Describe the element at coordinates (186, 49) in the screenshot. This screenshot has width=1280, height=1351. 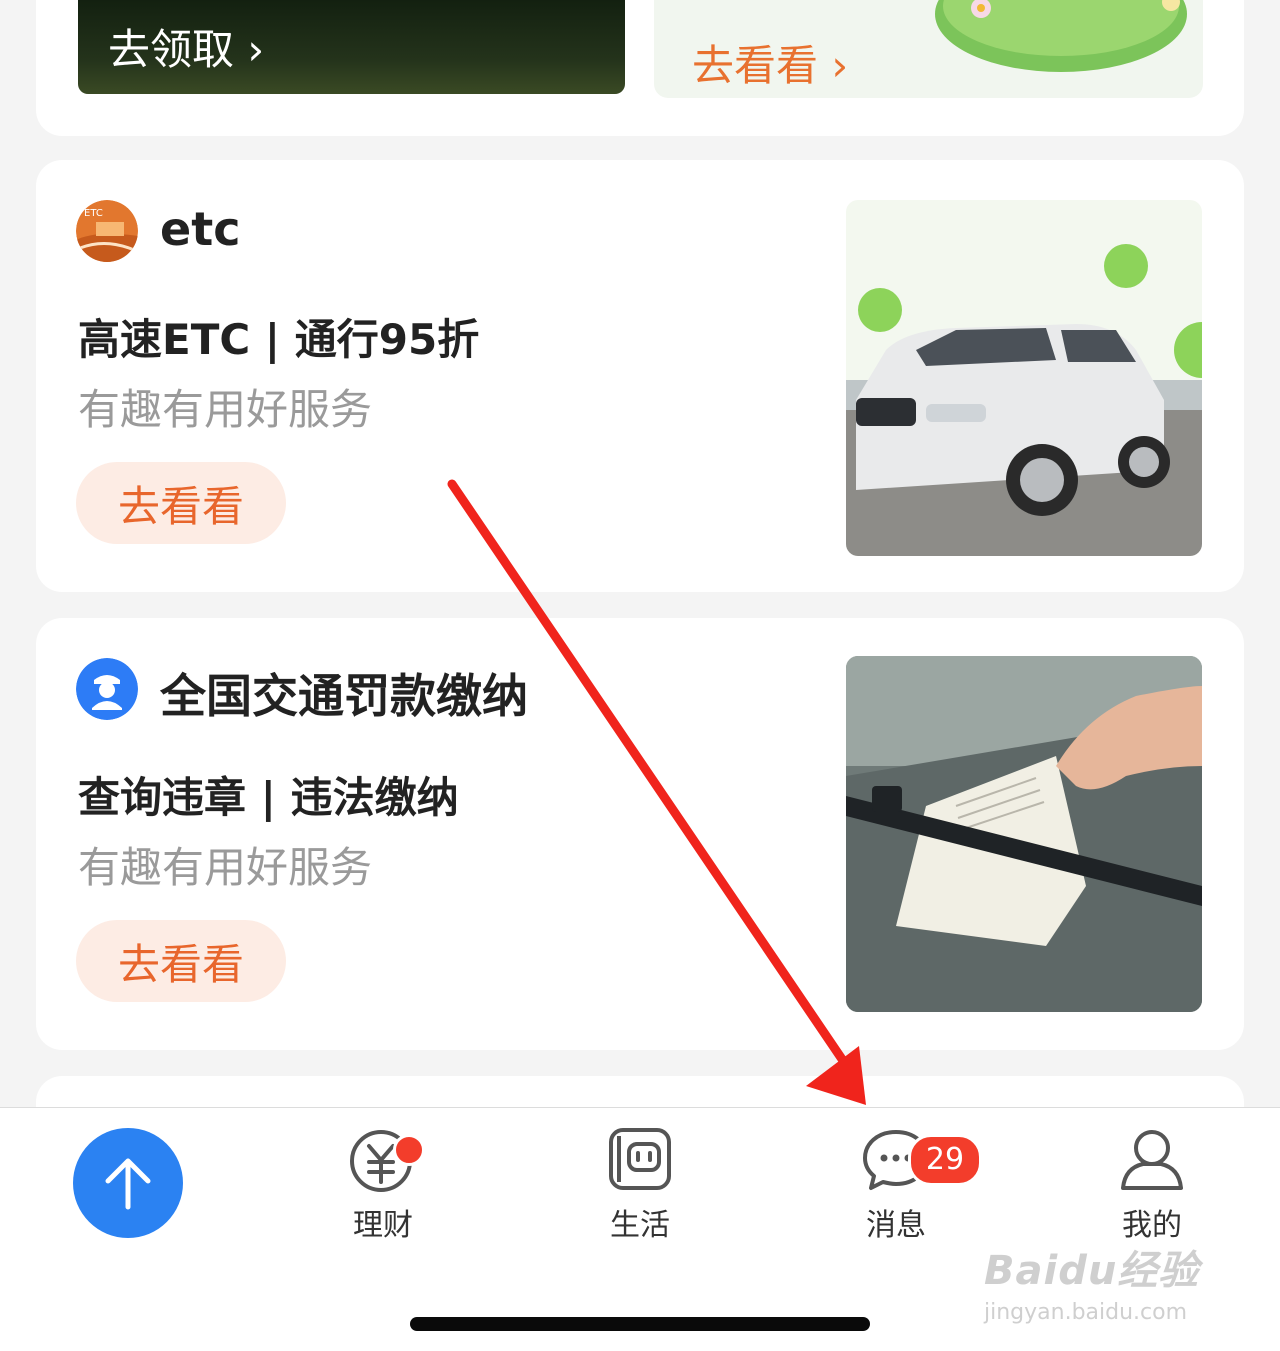
I see `claim-label: 去领取 ›` at that location.